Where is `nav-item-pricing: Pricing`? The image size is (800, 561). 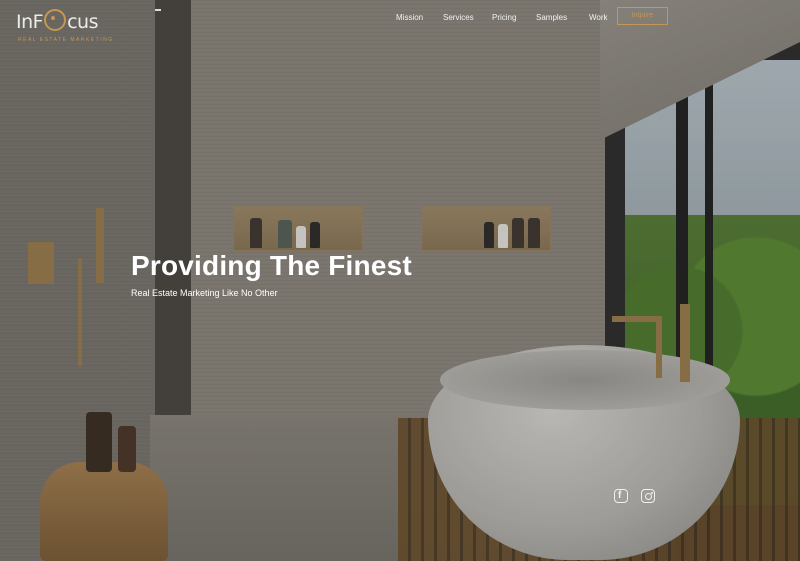 nav-item-pricing: Pricing is located at coordinates (504, 17).